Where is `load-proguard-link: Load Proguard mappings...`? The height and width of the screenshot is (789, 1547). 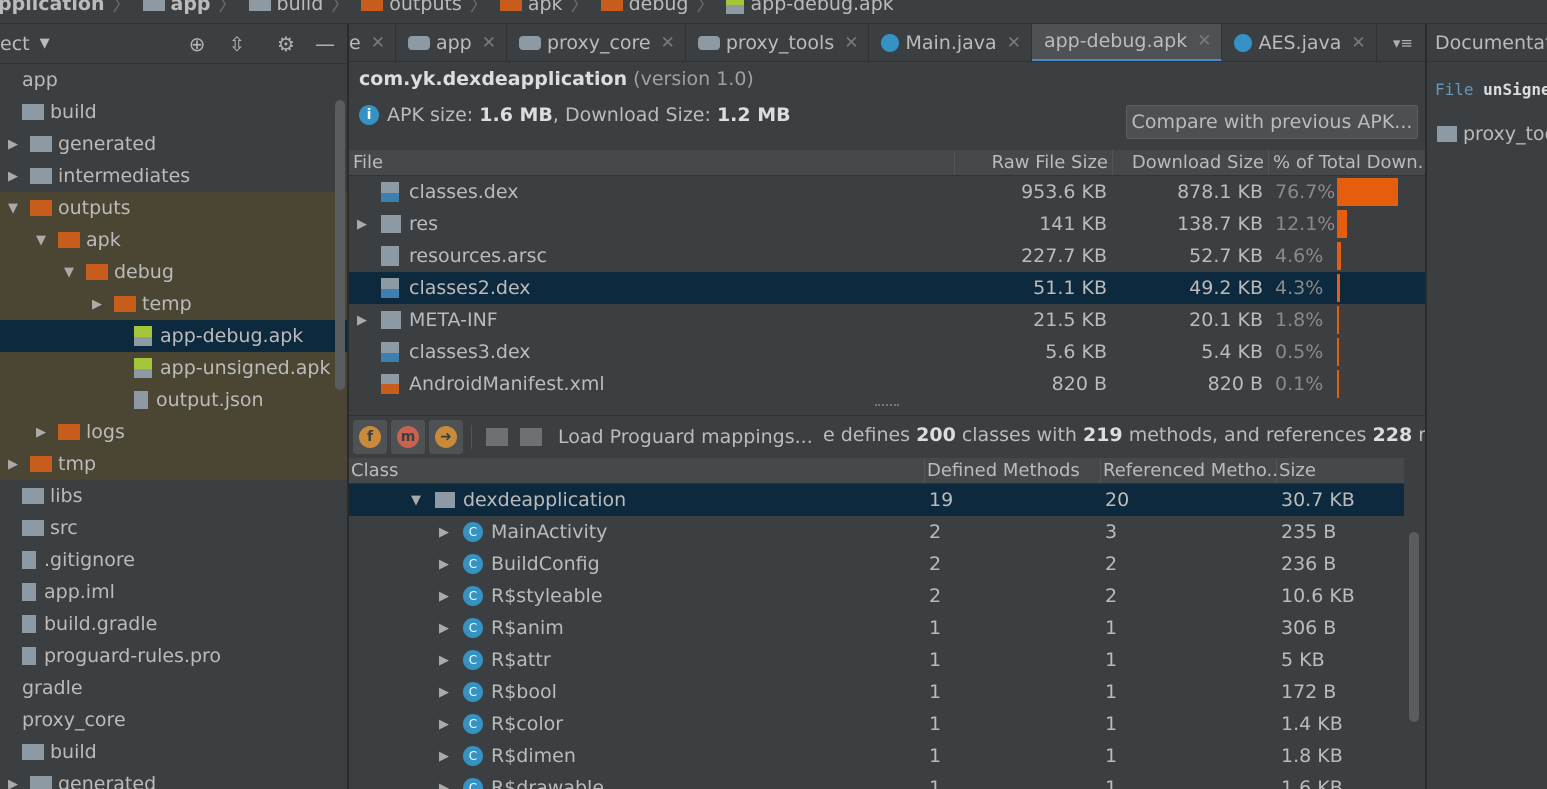
load-proguard-link: Load Proguard mappings... is located at coordinates (685, 437).